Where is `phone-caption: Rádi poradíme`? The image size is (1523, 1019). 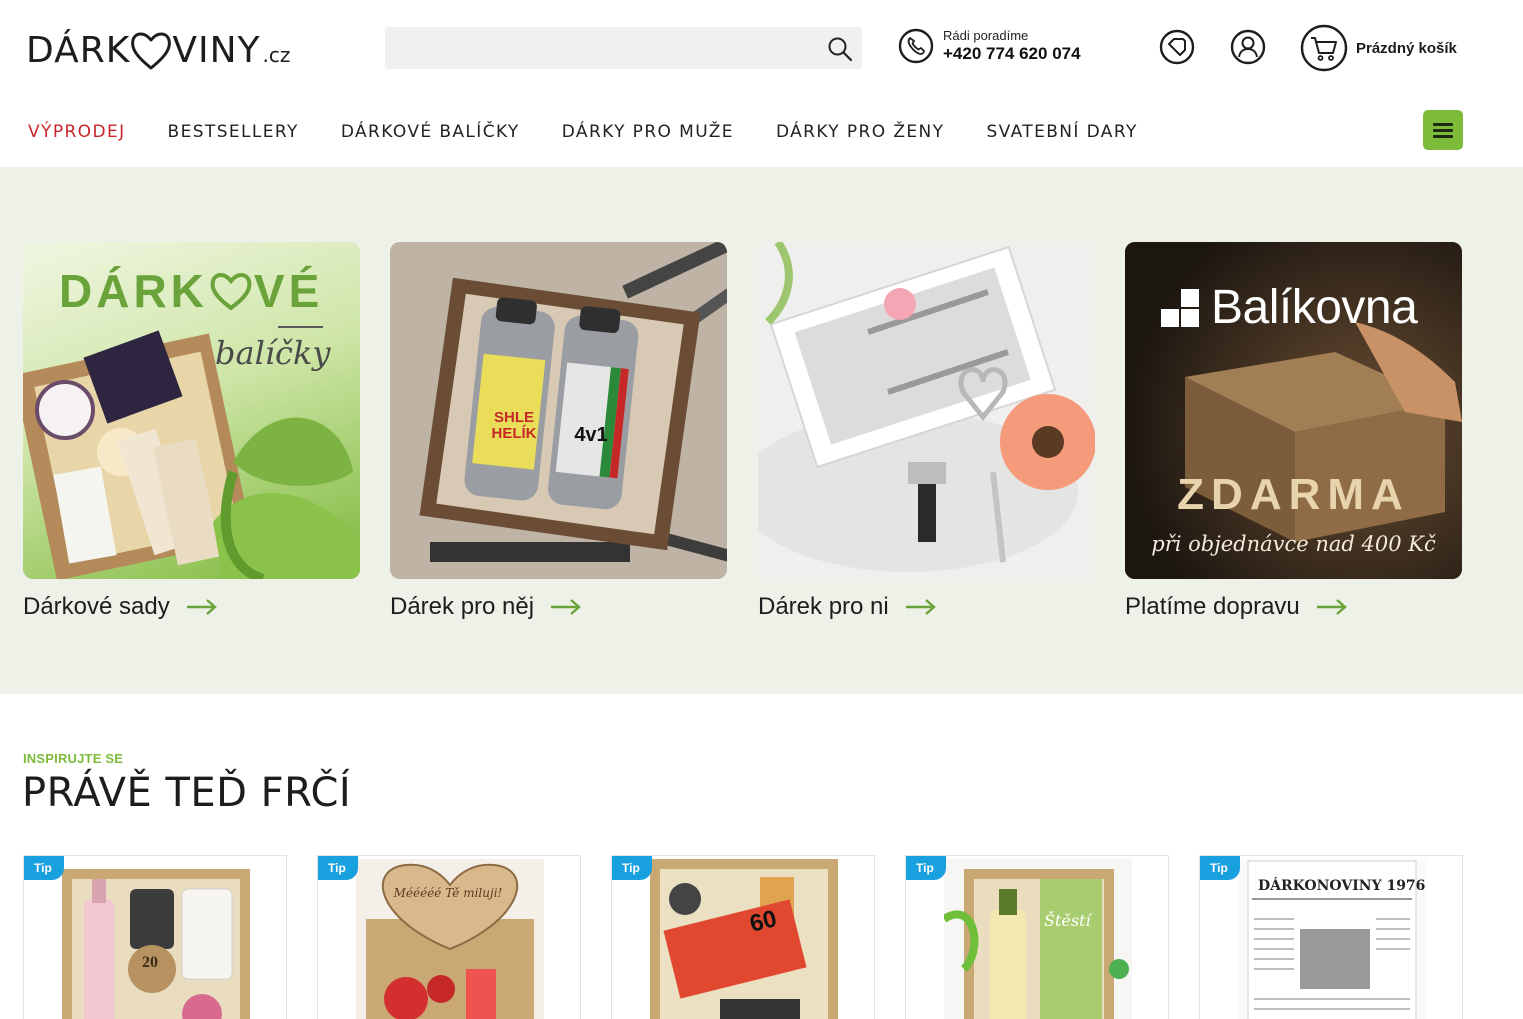
phone-caption: Rádi poradíme is located at coordinates (986, 35).